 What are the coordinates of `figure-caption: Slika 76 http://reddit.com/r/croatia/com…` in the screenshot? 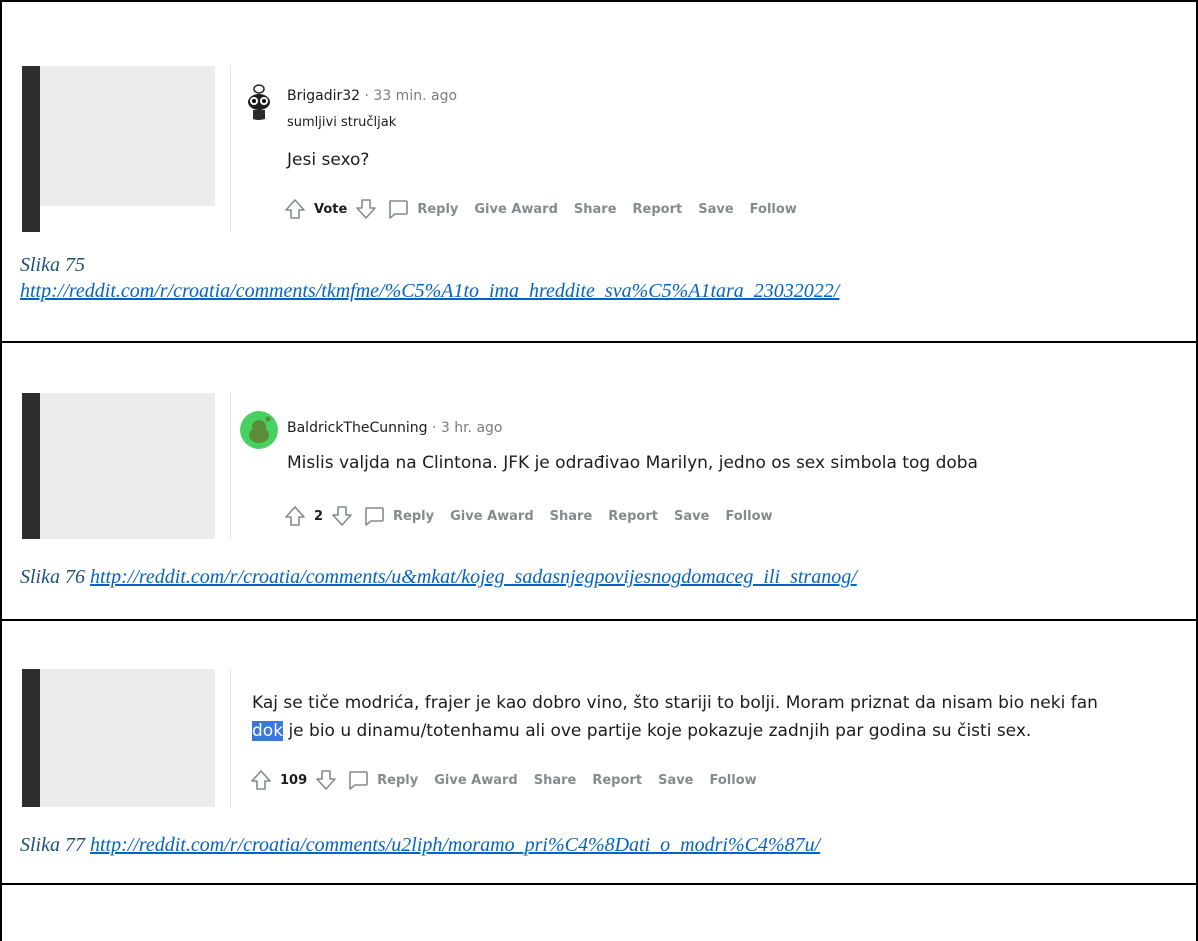 It's located at (438, 577).